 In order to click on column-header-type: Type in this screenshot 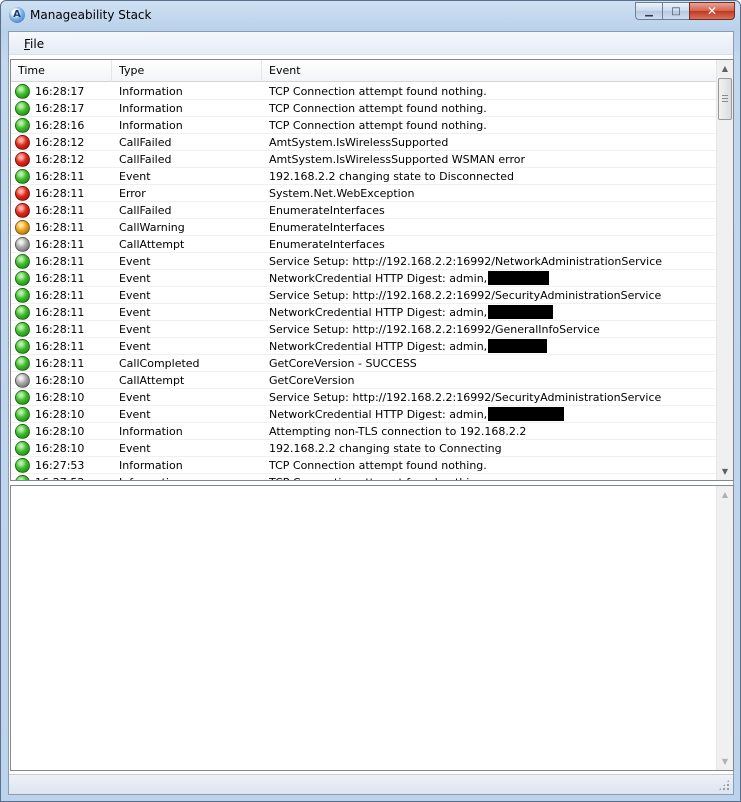, I will do `click(187, 71)`.